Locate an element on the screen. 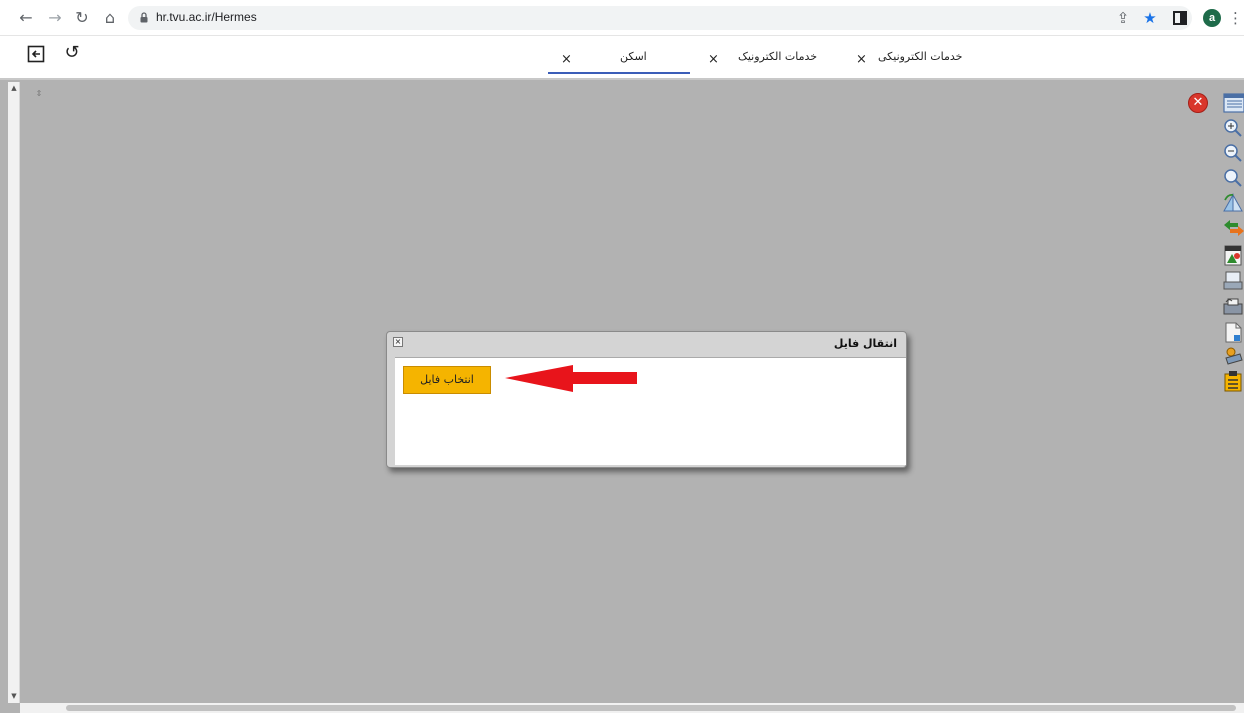 The width and height of the screenshot is (1244, 713). refresh-icon: ↺ is located at coordinates (72, 53).